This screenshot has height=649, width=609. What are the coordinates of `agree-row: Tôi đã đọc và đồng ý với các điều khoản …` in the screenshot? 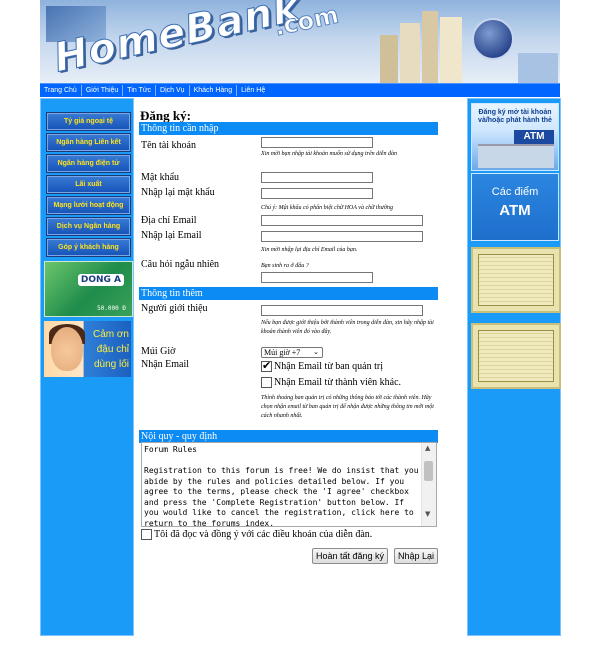 It's located at (256, 534).